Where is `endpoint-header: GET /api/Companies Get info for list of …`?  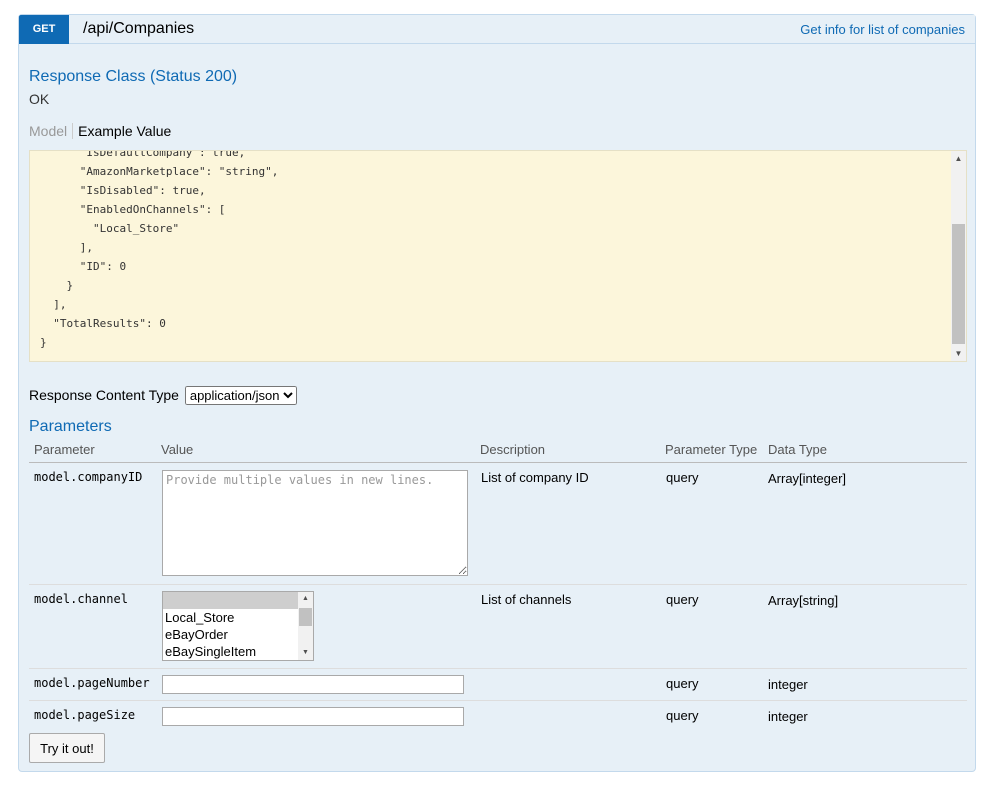
endpoint-header: GET /api/Companies Get info for list of … is located at coordinates (497, 29).